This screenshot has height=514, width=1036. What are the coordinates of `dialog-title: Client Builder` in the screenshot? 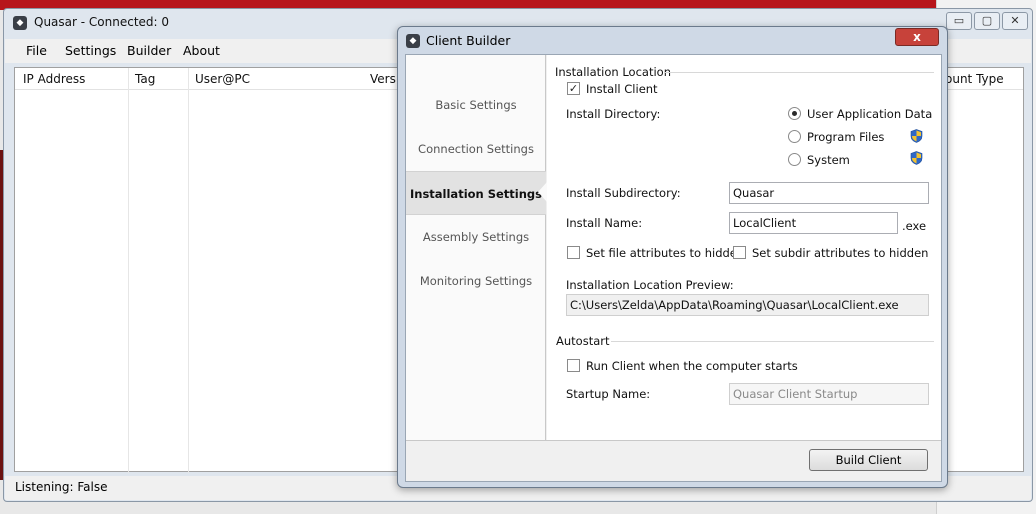 It's located at (468, 40).